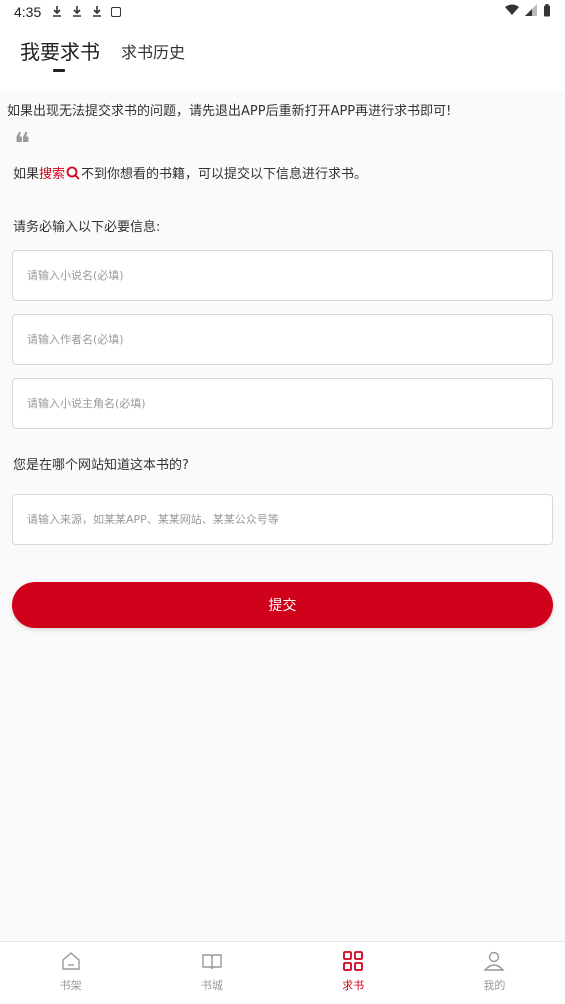  What do you see at coordinates (26, 174) in the screenshot?
I see `hint-prefix: 如果` at bounding box center [26, 174].